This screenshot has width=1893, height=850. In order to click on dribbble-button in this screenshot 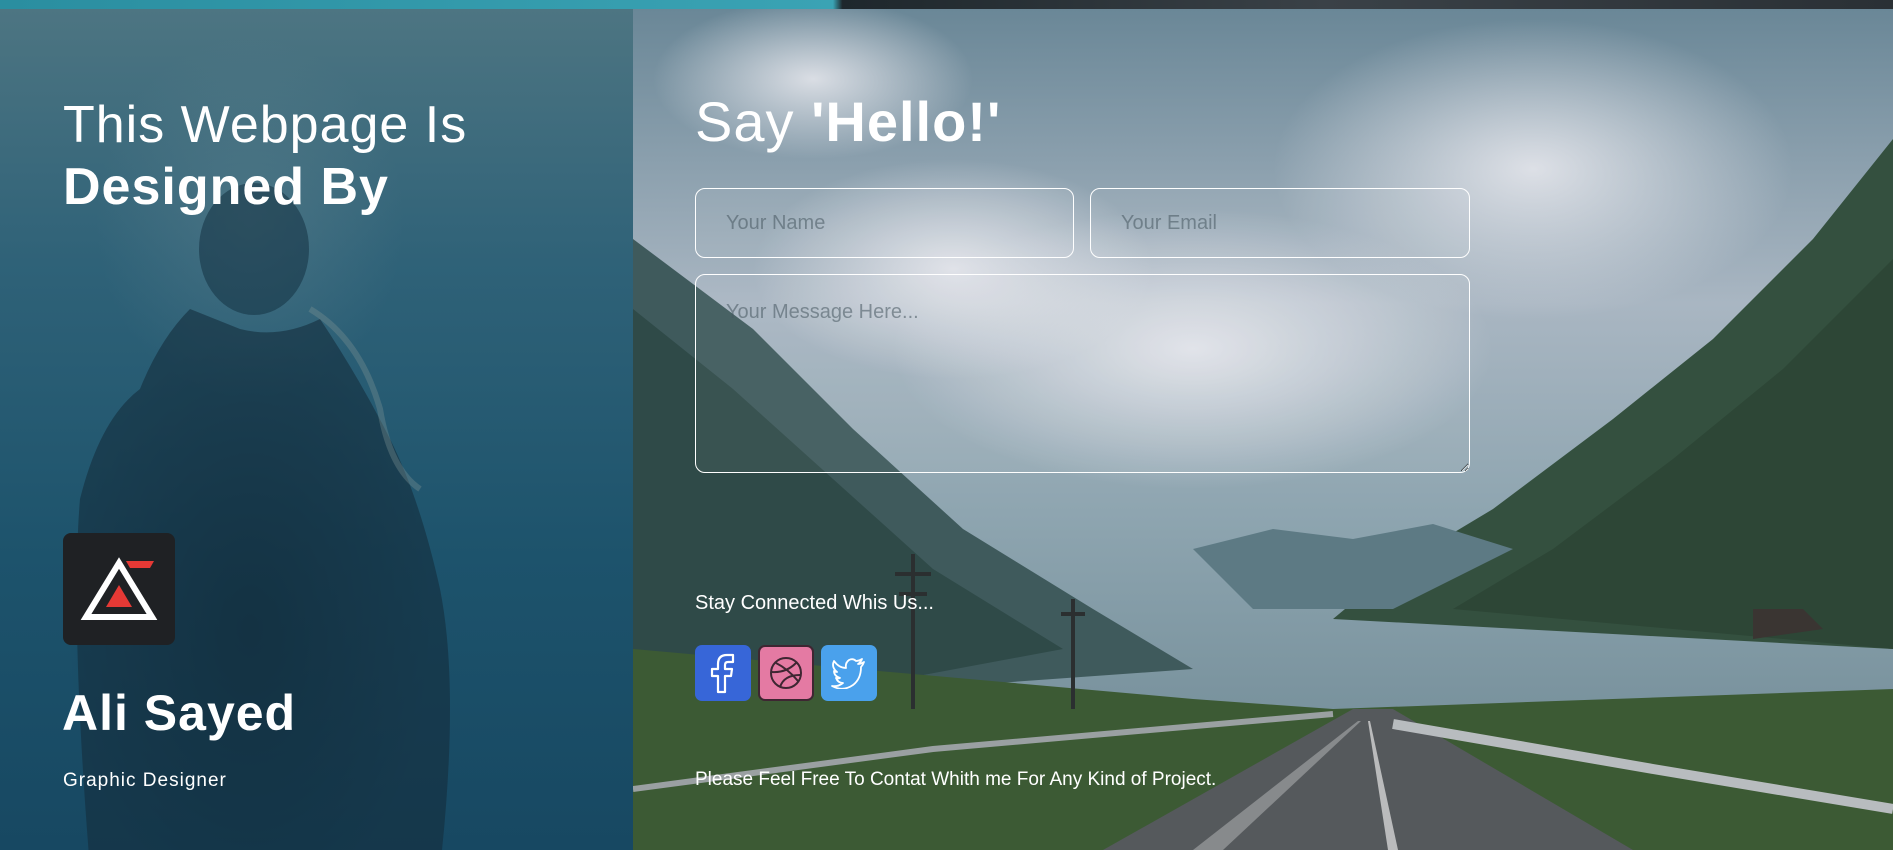, I will do `click(786, 673)`.